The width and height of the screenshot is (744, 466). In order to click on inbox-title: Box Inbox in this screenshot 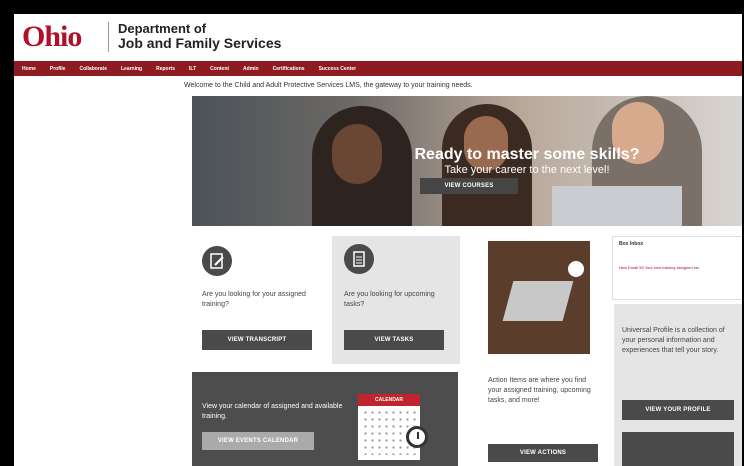, I will do `click(631, 244)`.